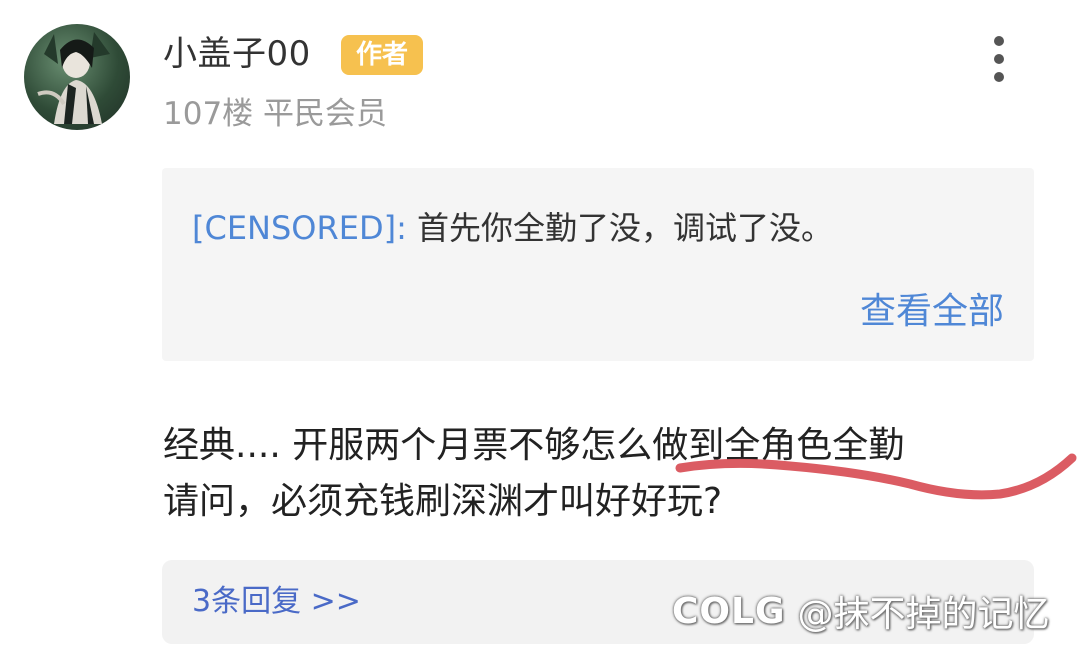  I want to click on post-meta: 107楼 平民会员, so click(275, 114).